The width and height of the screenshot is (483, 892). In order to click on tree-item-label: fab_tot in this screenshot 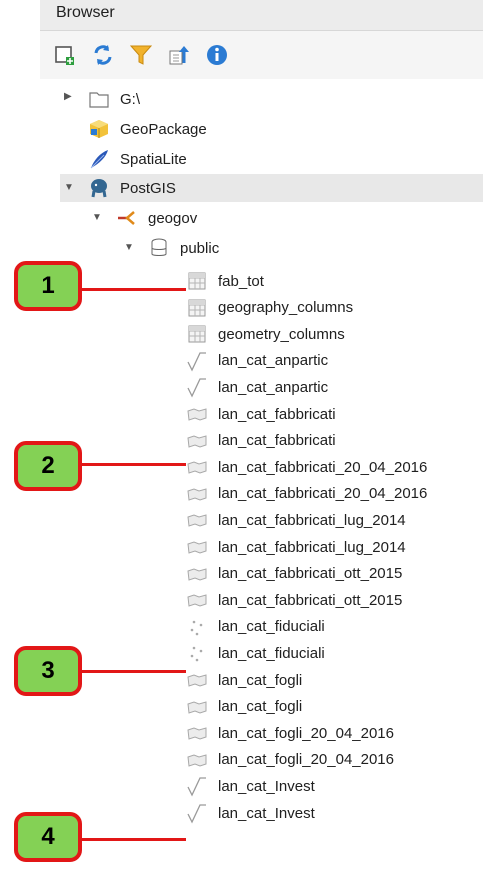, I will do `click(241, 281)`.